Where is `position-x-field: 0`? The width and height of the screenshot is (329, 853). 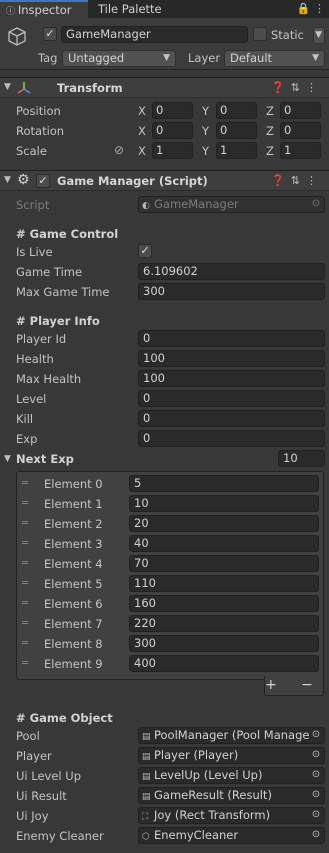 position-x-field: 0 is located at coordinates (172, 110).